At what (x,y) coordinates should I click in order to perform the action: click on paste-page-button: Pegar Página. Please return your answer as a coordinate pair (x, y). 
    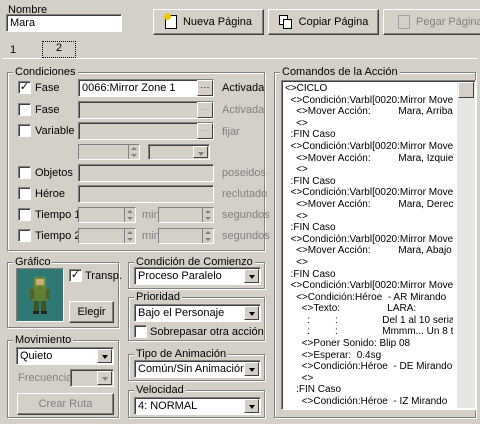
    Looking at the image, I should click on (431, 22).